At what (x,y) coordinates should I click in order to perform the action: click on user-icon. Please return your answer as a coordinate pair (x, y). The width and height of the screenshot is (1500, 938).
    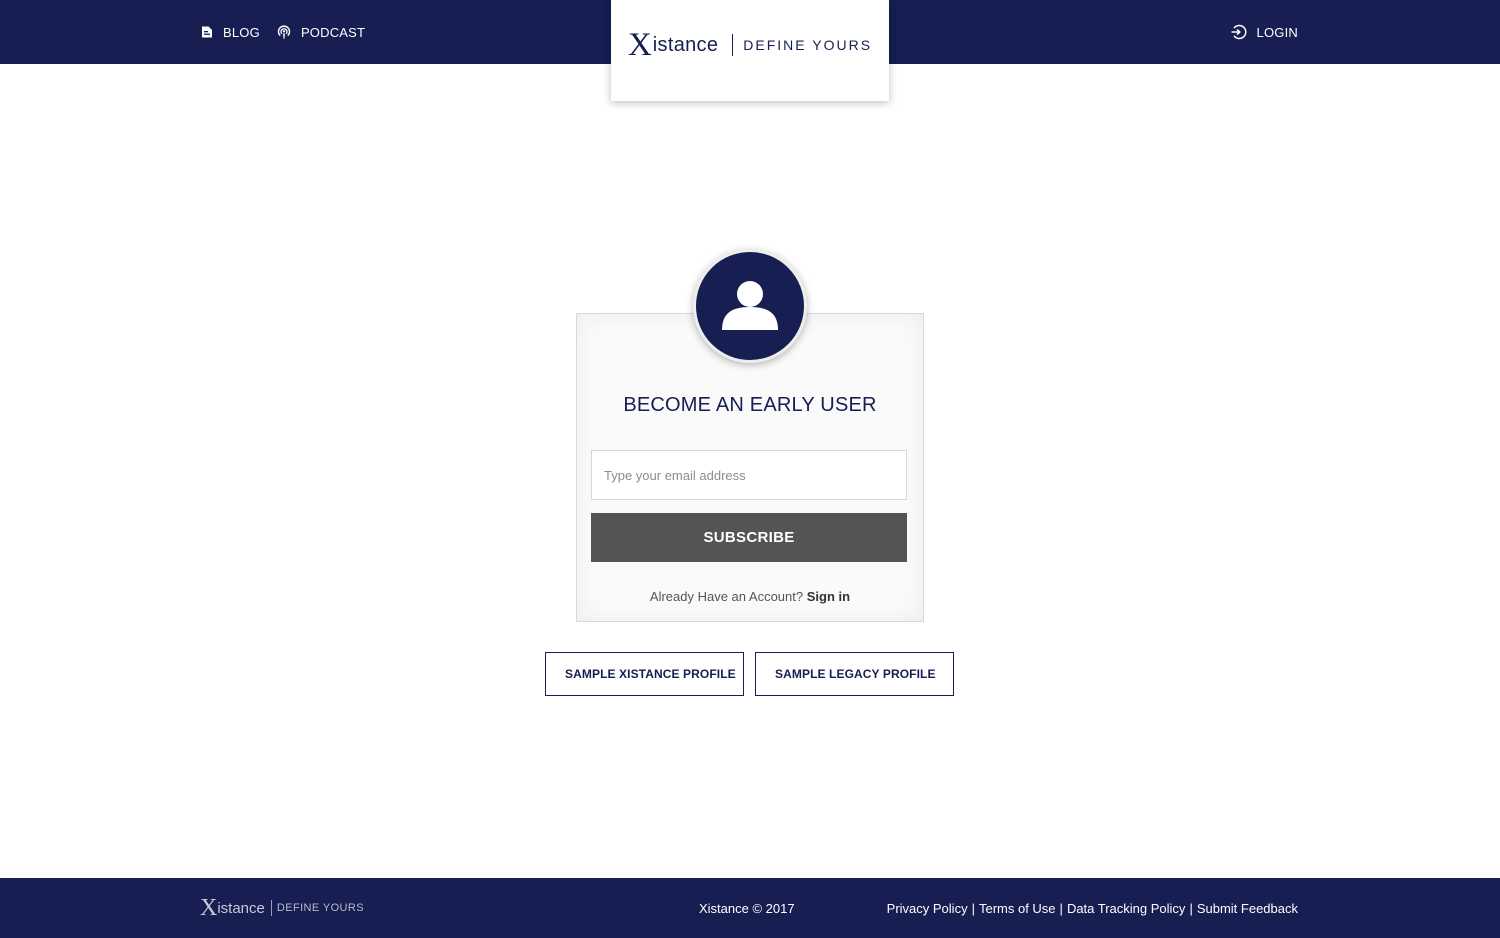
    Looking at the image, I should click on (750, 306).